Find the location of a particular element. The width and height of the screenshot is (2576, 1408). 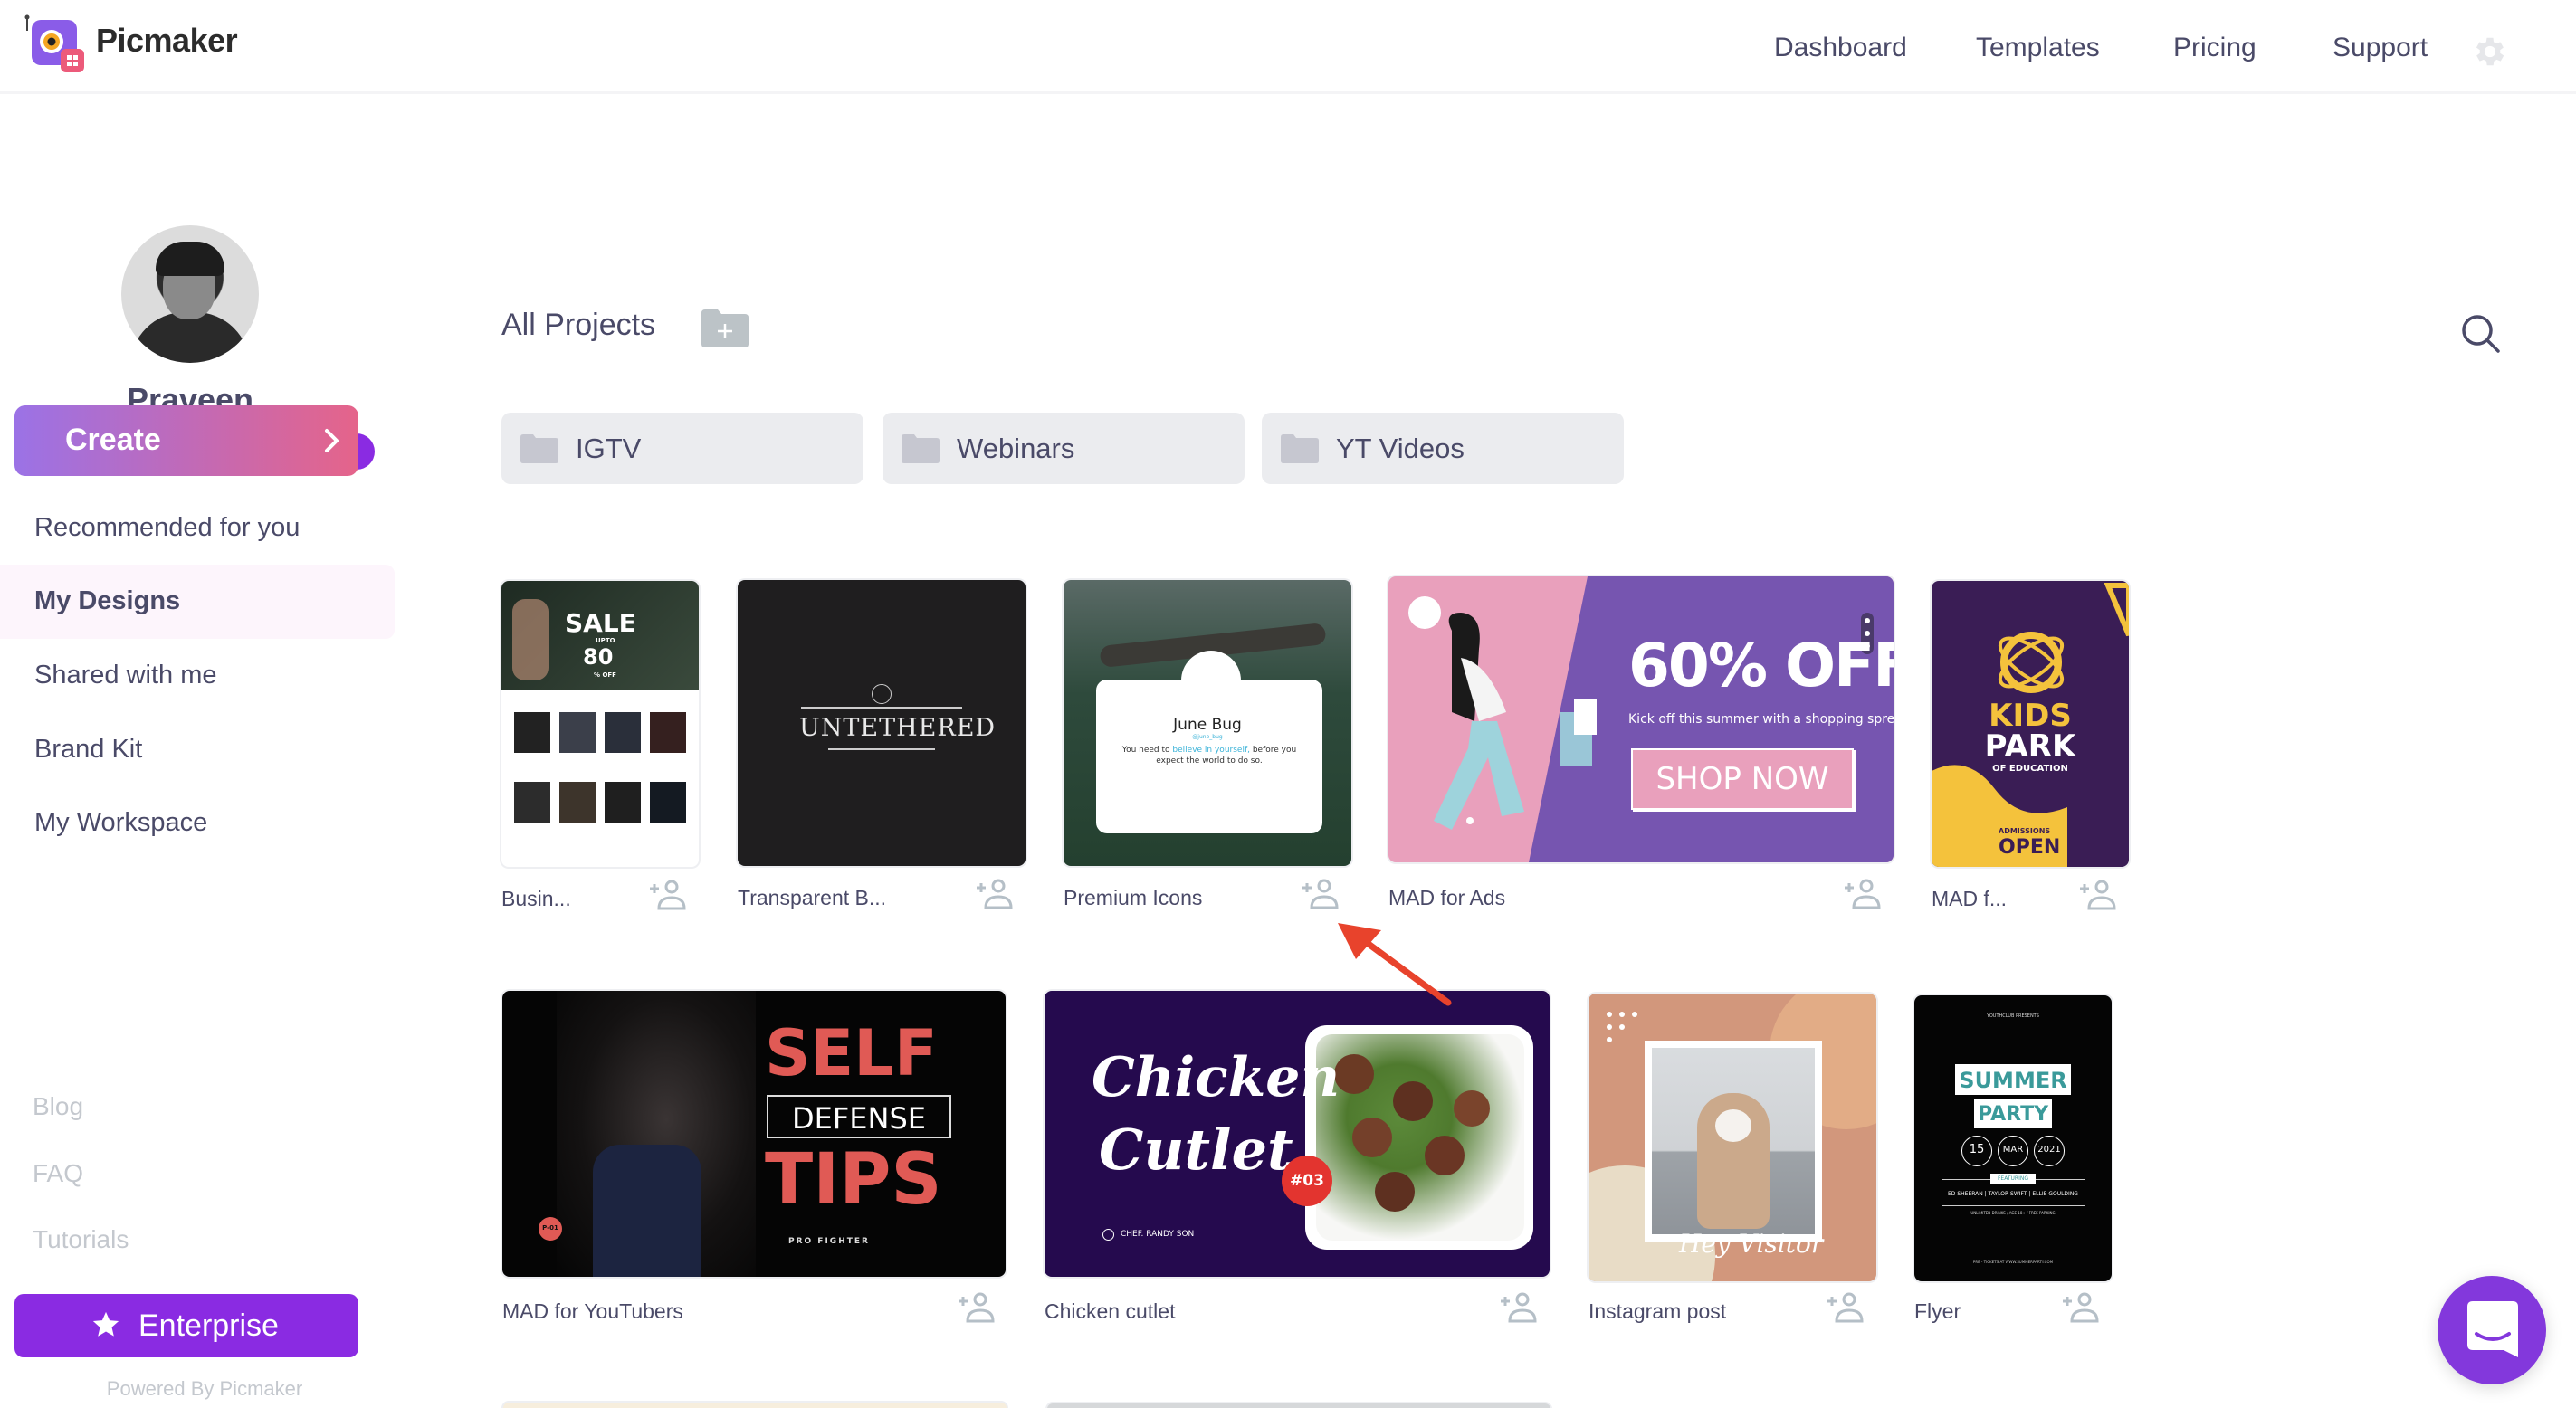

create-label: Create is located at coordinates (113, 440).